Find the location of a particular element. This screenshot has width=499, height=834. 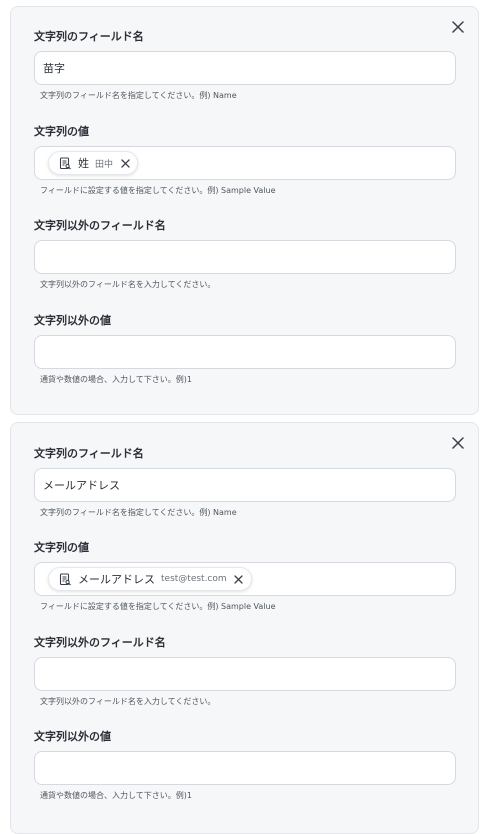

string-field-name-value: メールアドレス is located at coordinates (81, 485).